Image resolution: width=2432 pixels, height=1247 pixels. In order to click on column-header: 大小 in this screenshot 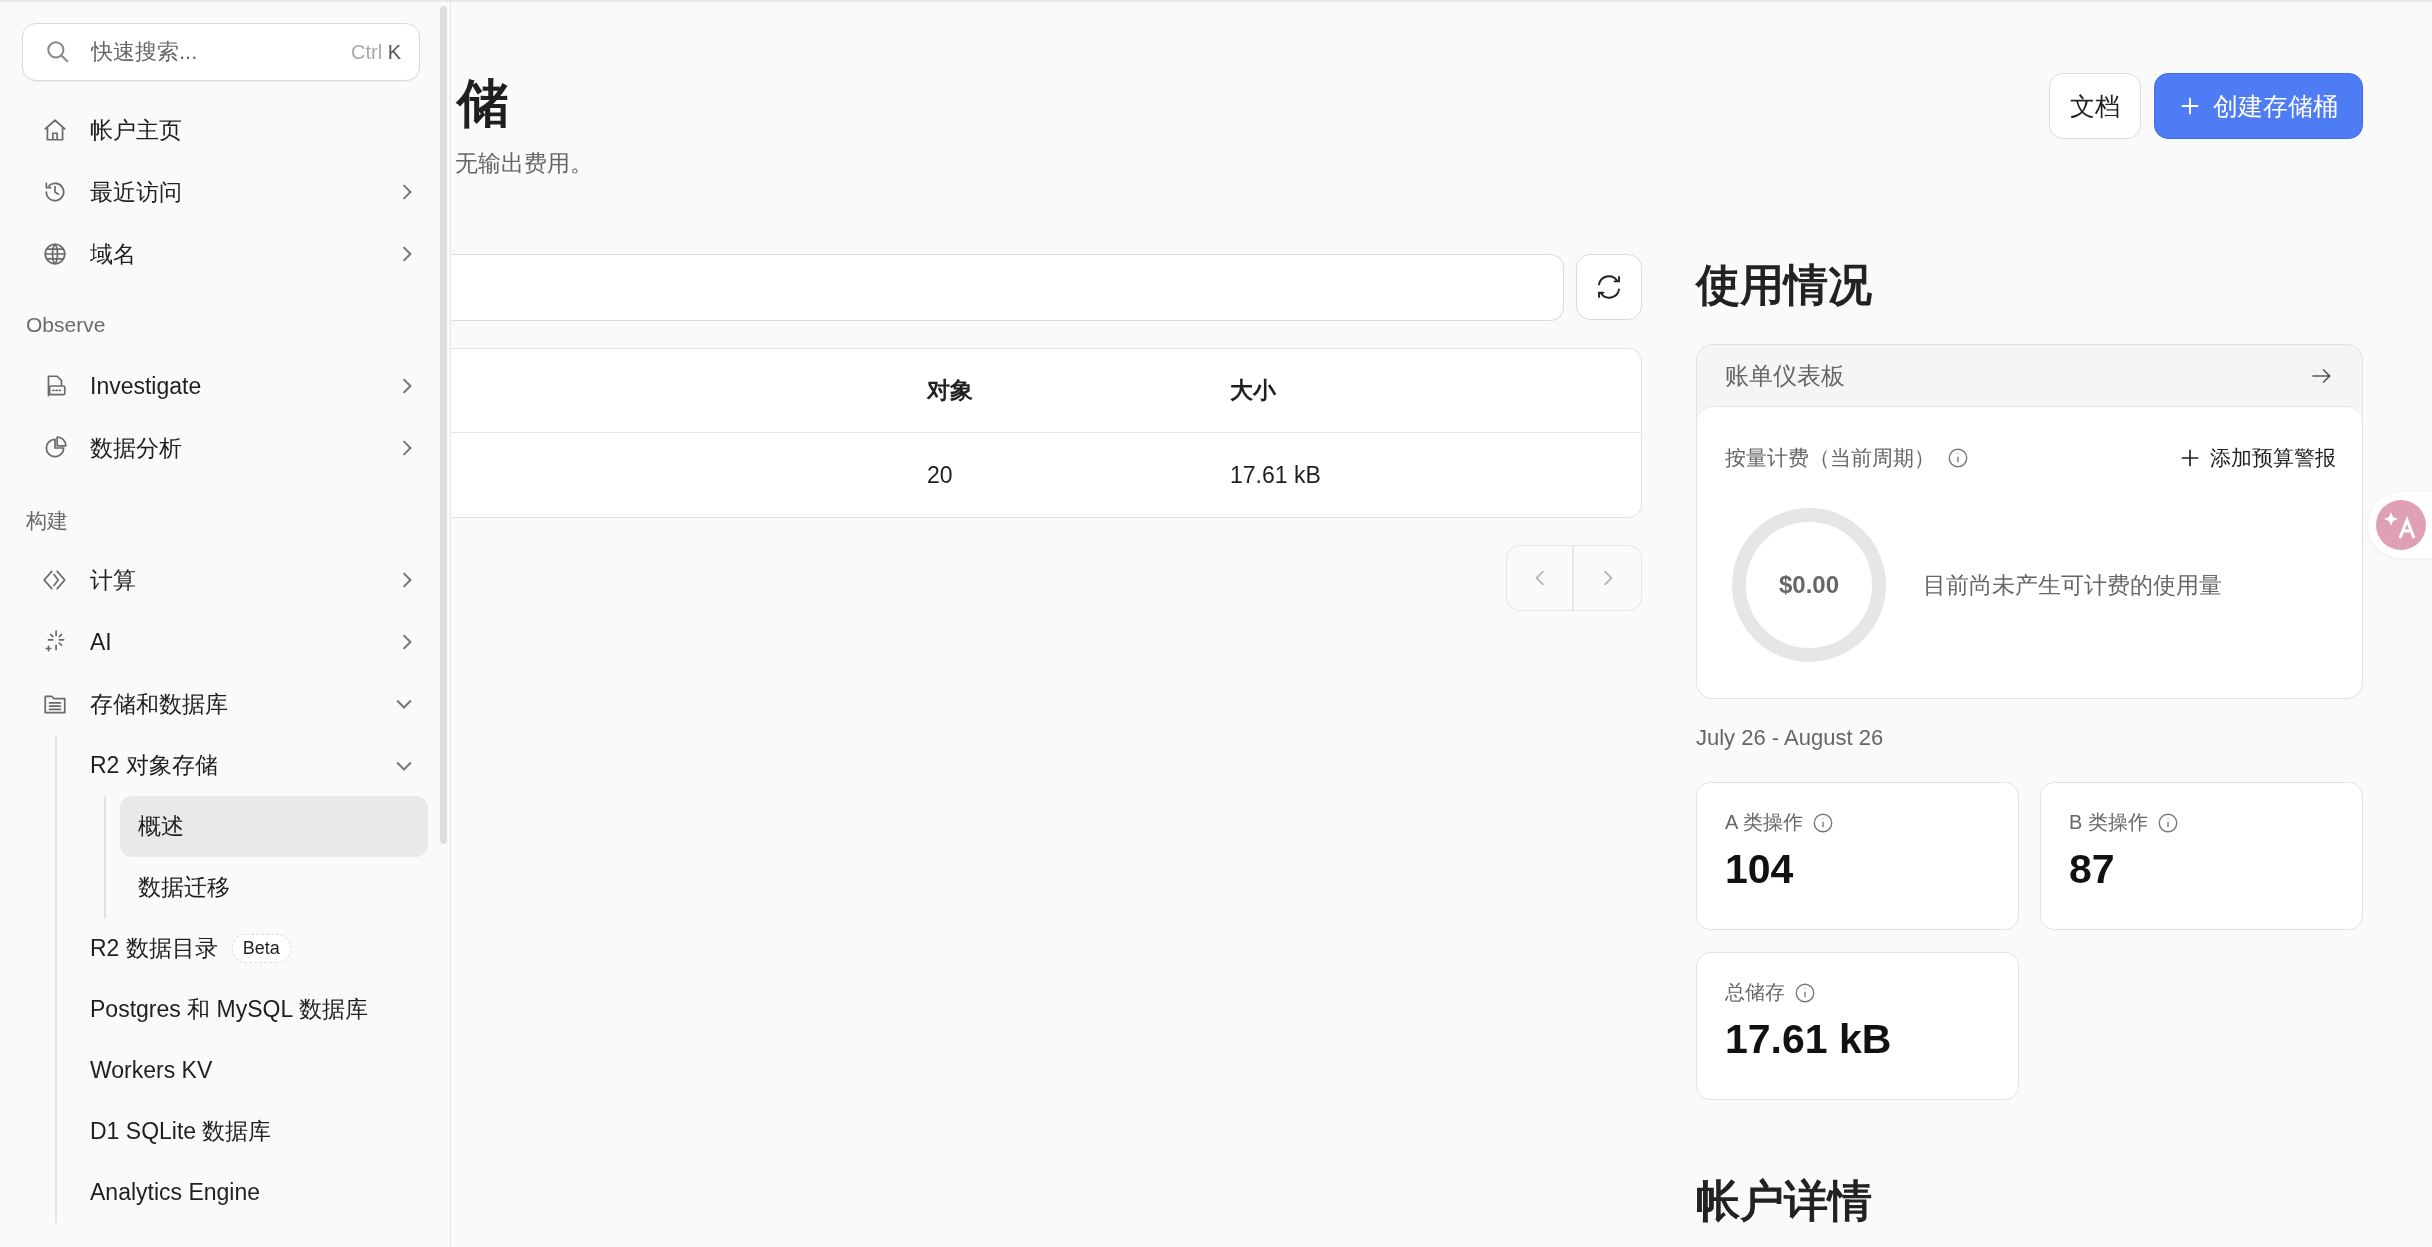, I will do `click(1253, 390)`.